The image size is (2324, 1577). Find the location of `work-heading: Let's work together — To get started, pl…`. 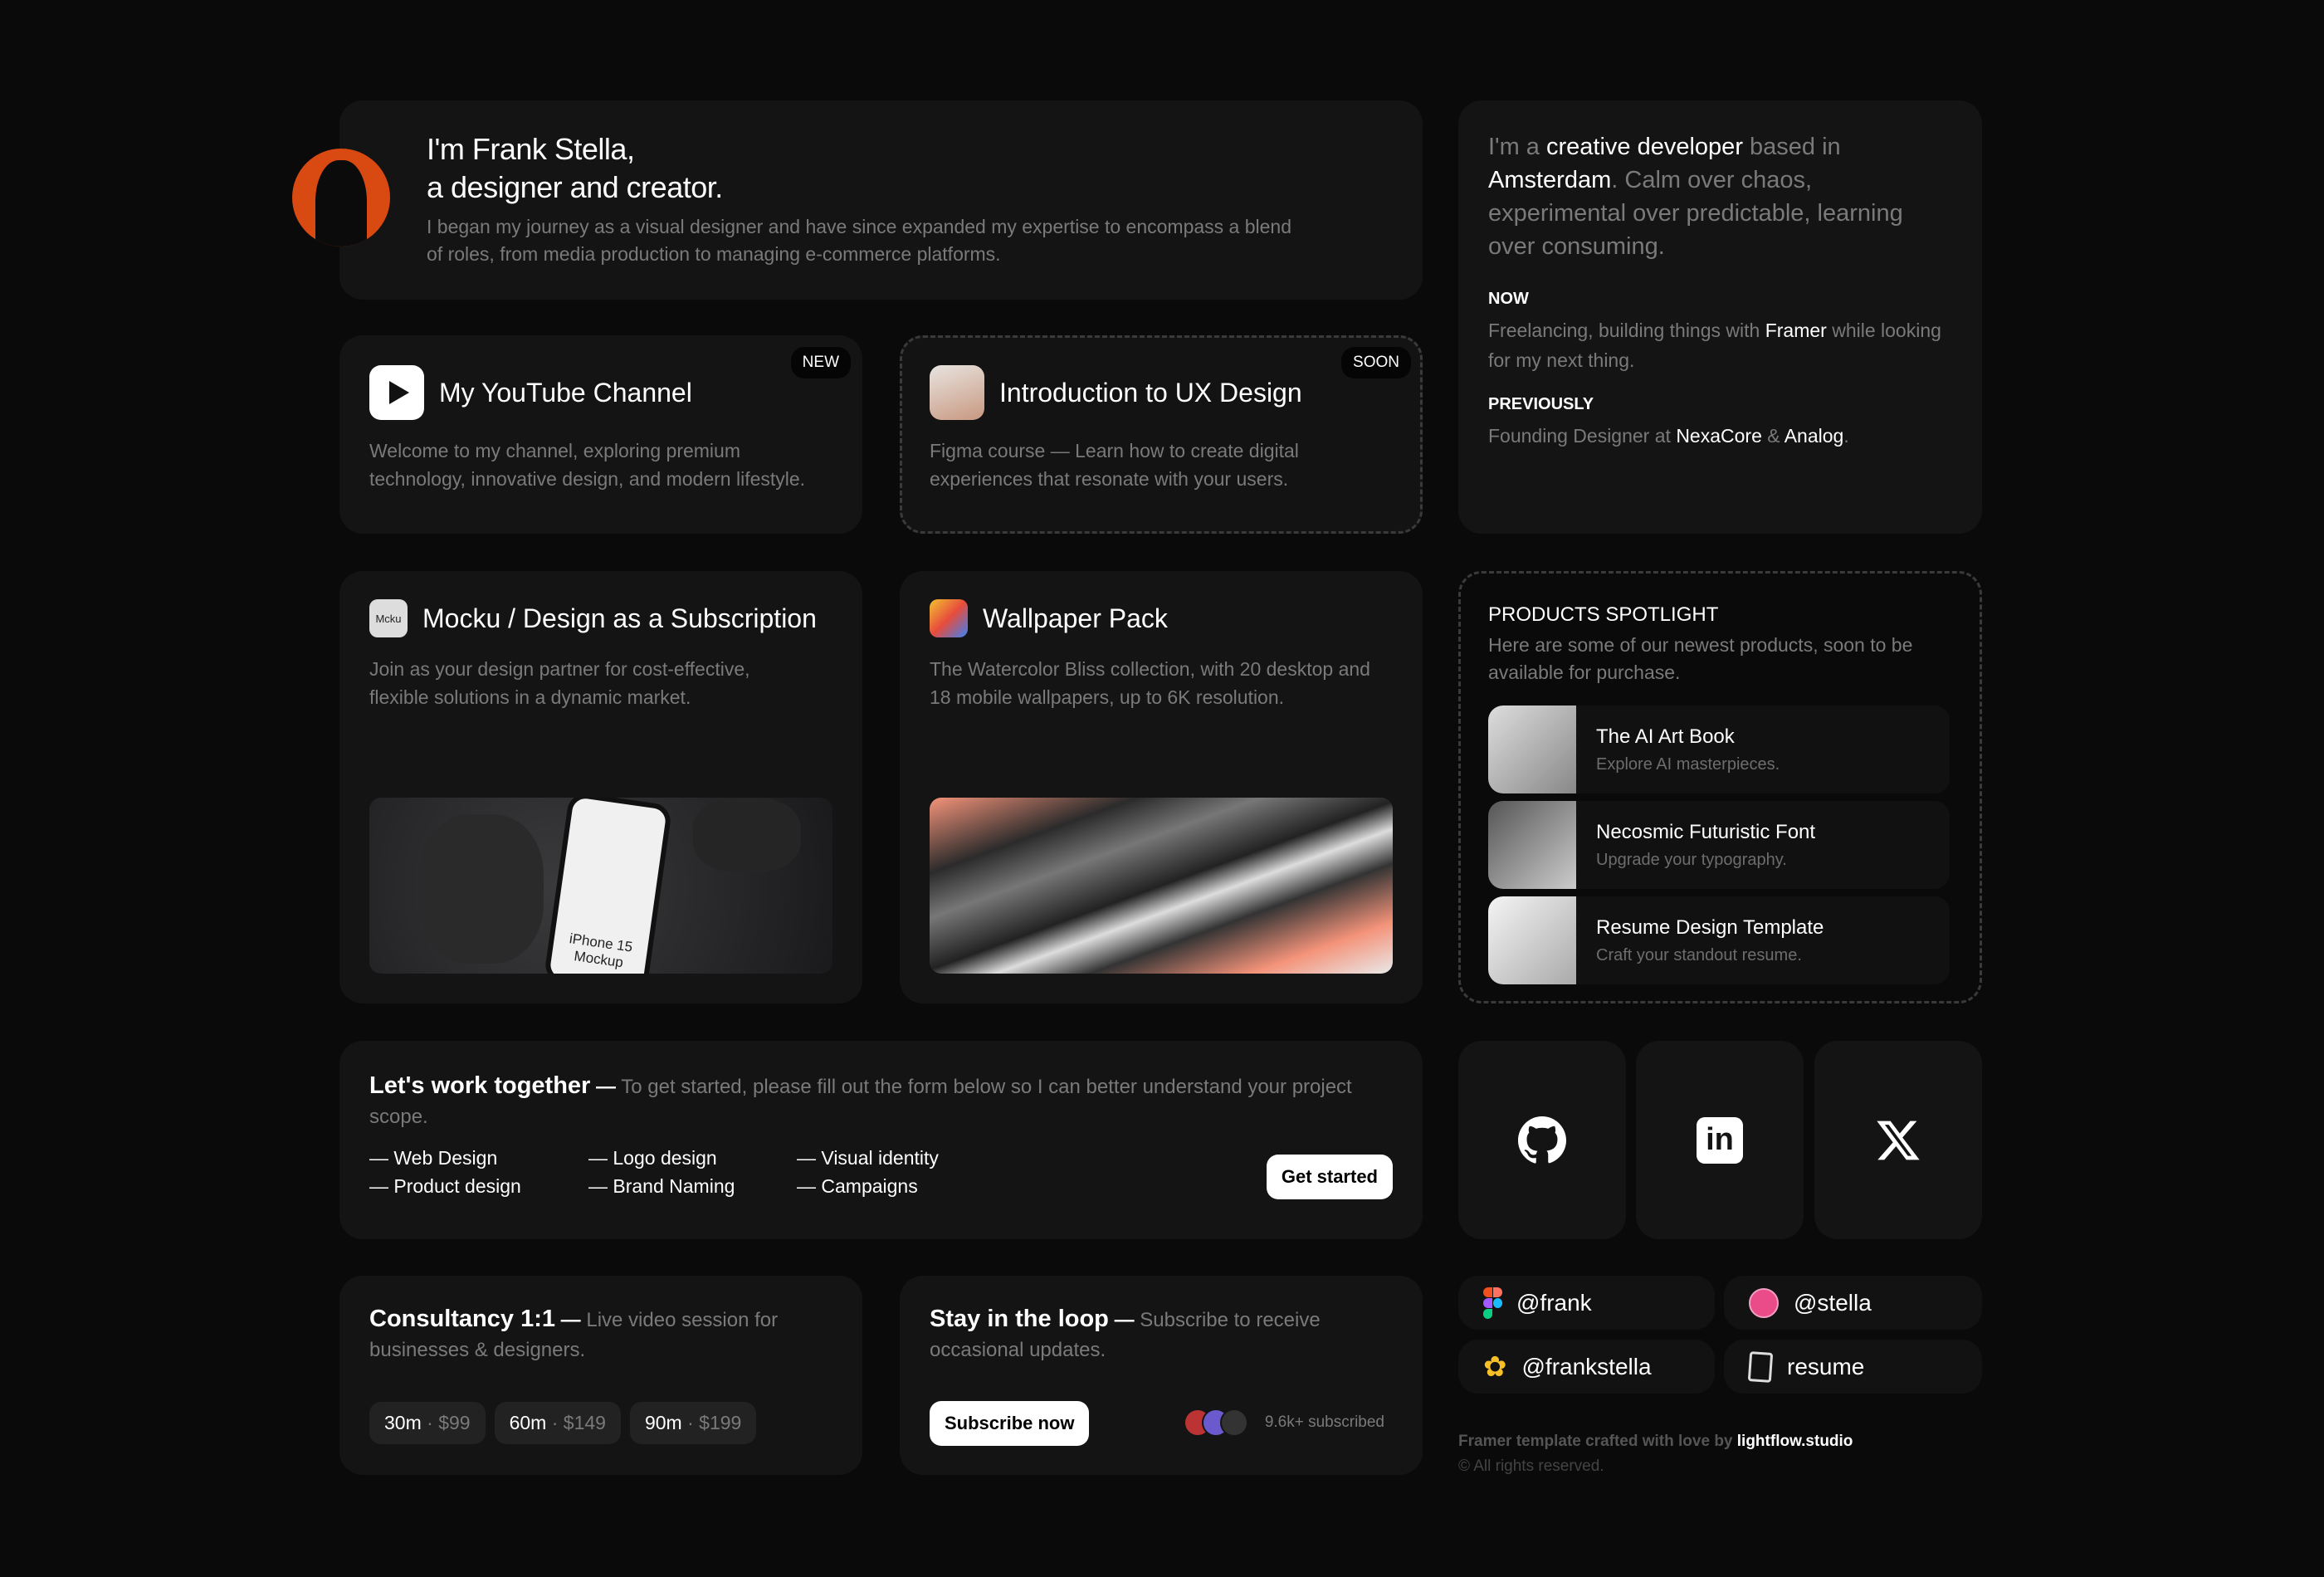

work-heading: Let's work together — To get started, pl… is located at coordinates (860, 1100).